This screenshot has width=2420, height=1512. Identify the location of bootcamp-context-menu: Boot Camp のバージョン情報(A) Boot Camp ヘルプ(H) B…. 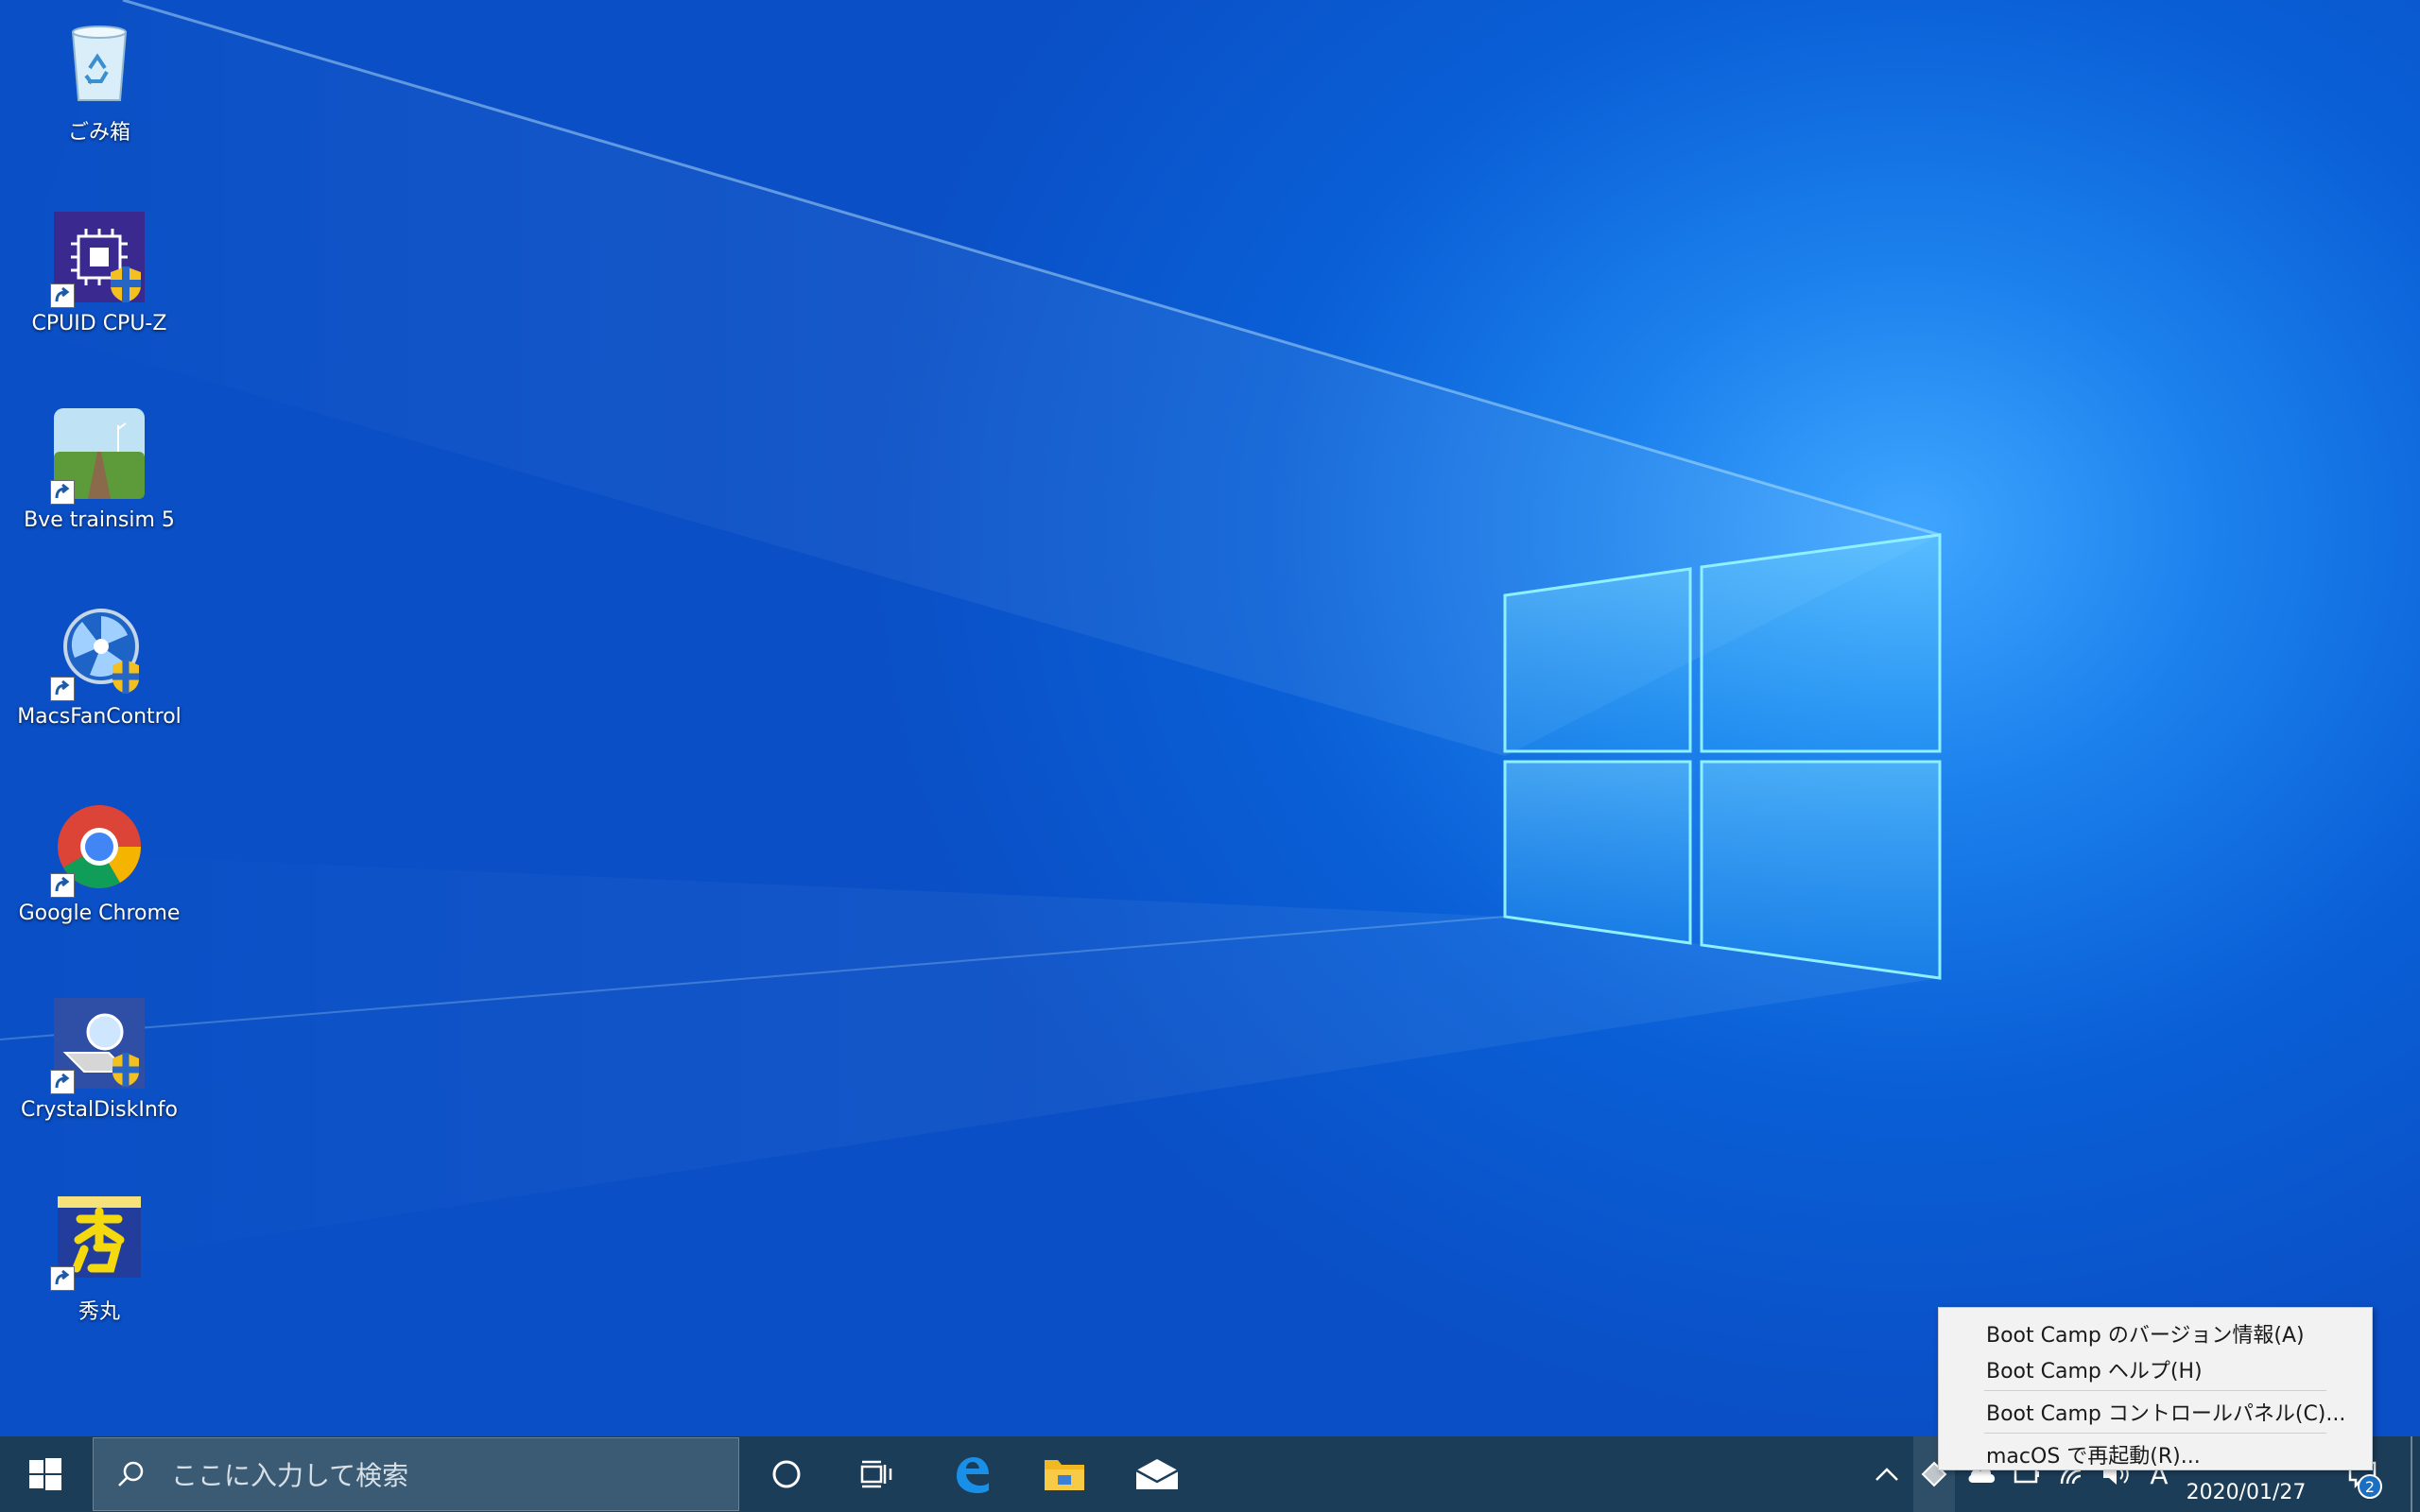
(2155, 1388).